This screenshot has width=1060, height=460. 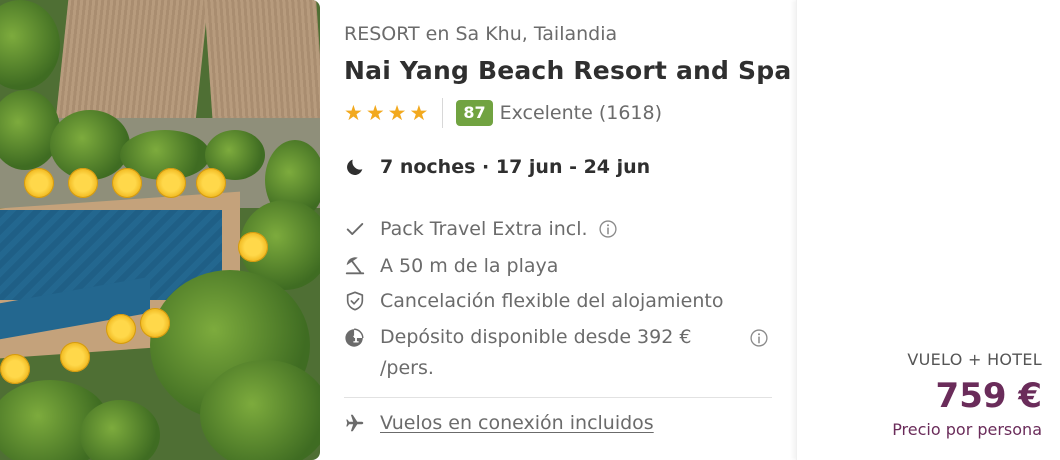 I want to click on feature-deposit: 1 Depósito disponible desde 392 € /pers., so click(x=517, y=355).